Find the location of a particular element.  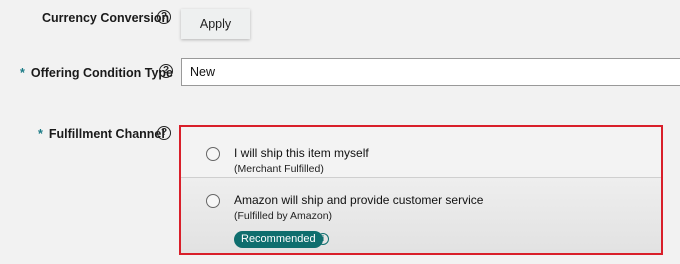

fulfilled-by-amazon-radio is located at coordinates (213, 201).